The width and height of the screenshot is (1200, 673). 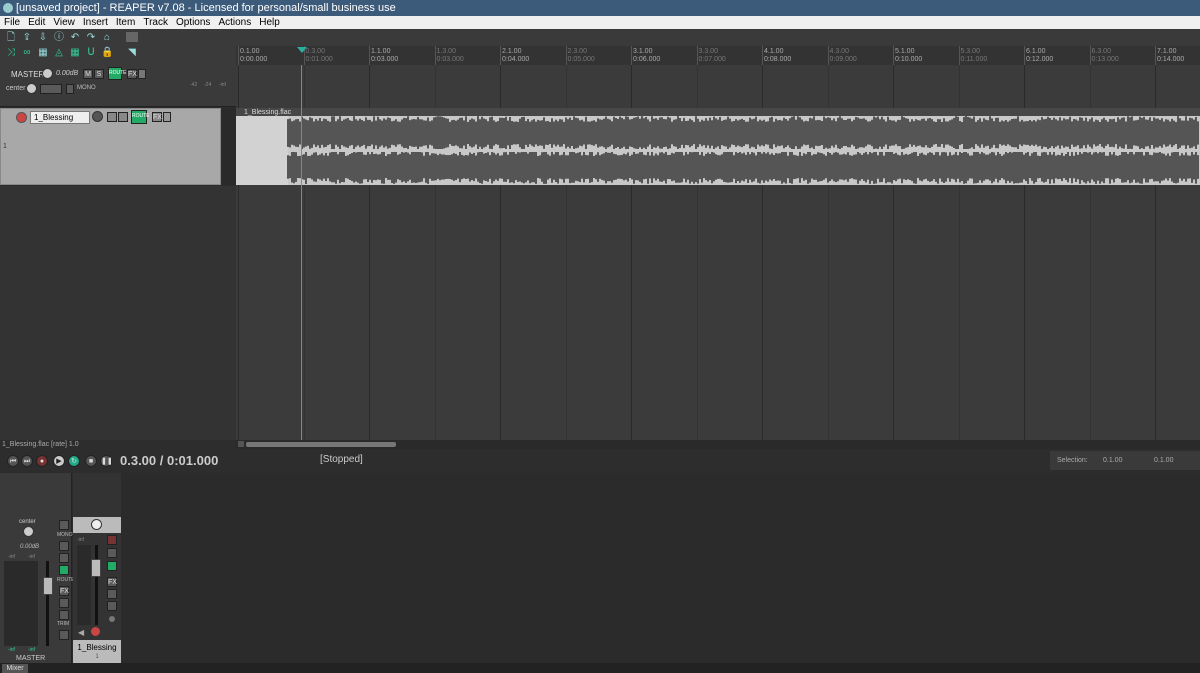 I want to click on main-toolbar: 🗋 ⇪ ⇩ ⓘ ↶ ↷ ⌂ ⤨ ∞ ▦ ◬ ▦ Ս 🔒 ◥, so click(x=118, y=47).